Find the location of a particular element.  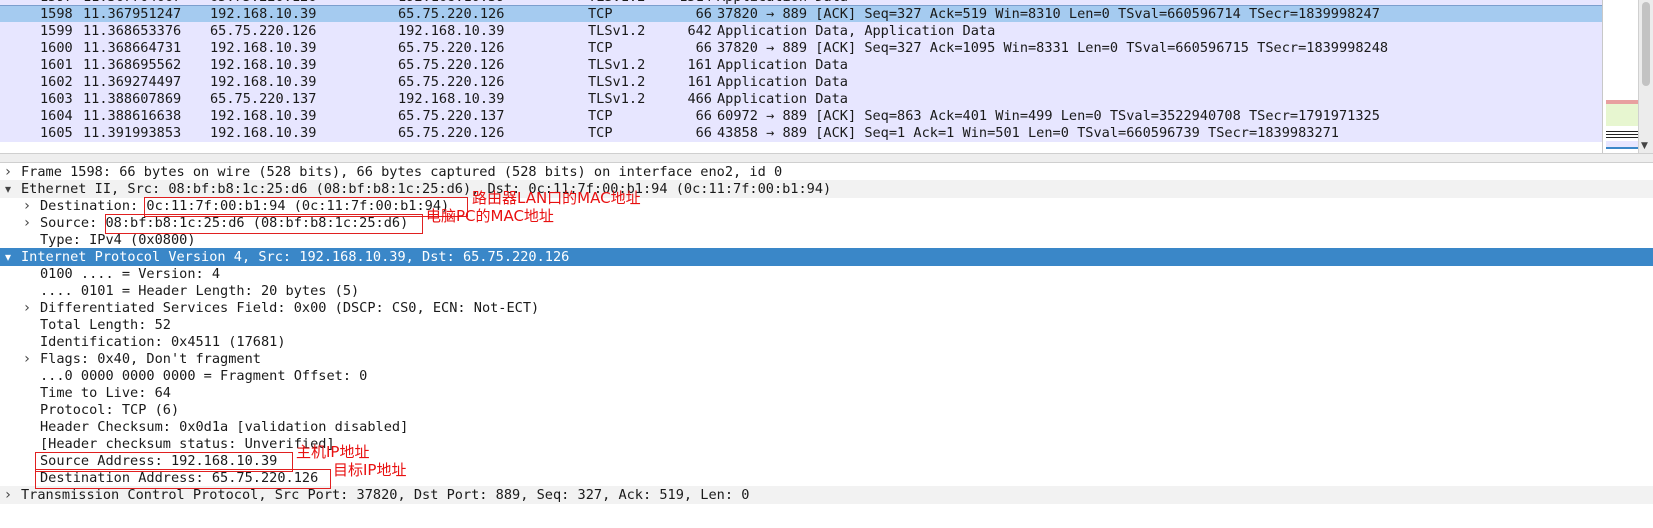

detail-text: Time to Live: 64 is located at coordinates (105, 393).